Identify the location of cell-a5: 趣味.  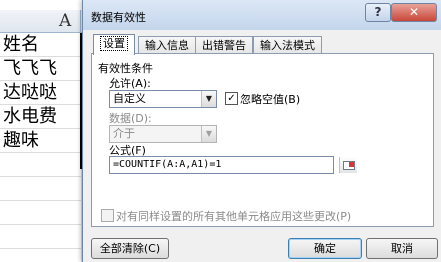
(41, 141).